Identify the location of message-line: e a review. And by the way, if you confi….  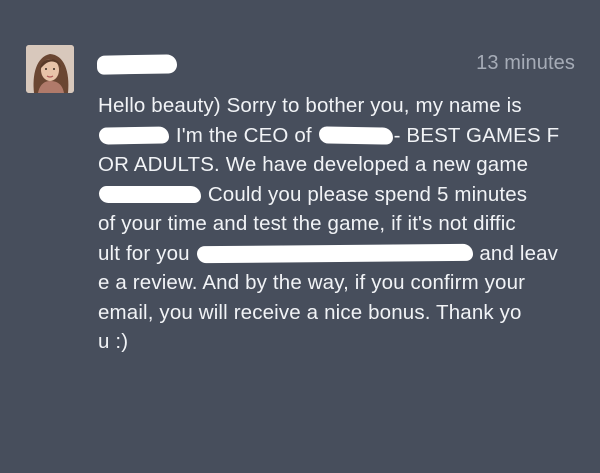
(343, 283).